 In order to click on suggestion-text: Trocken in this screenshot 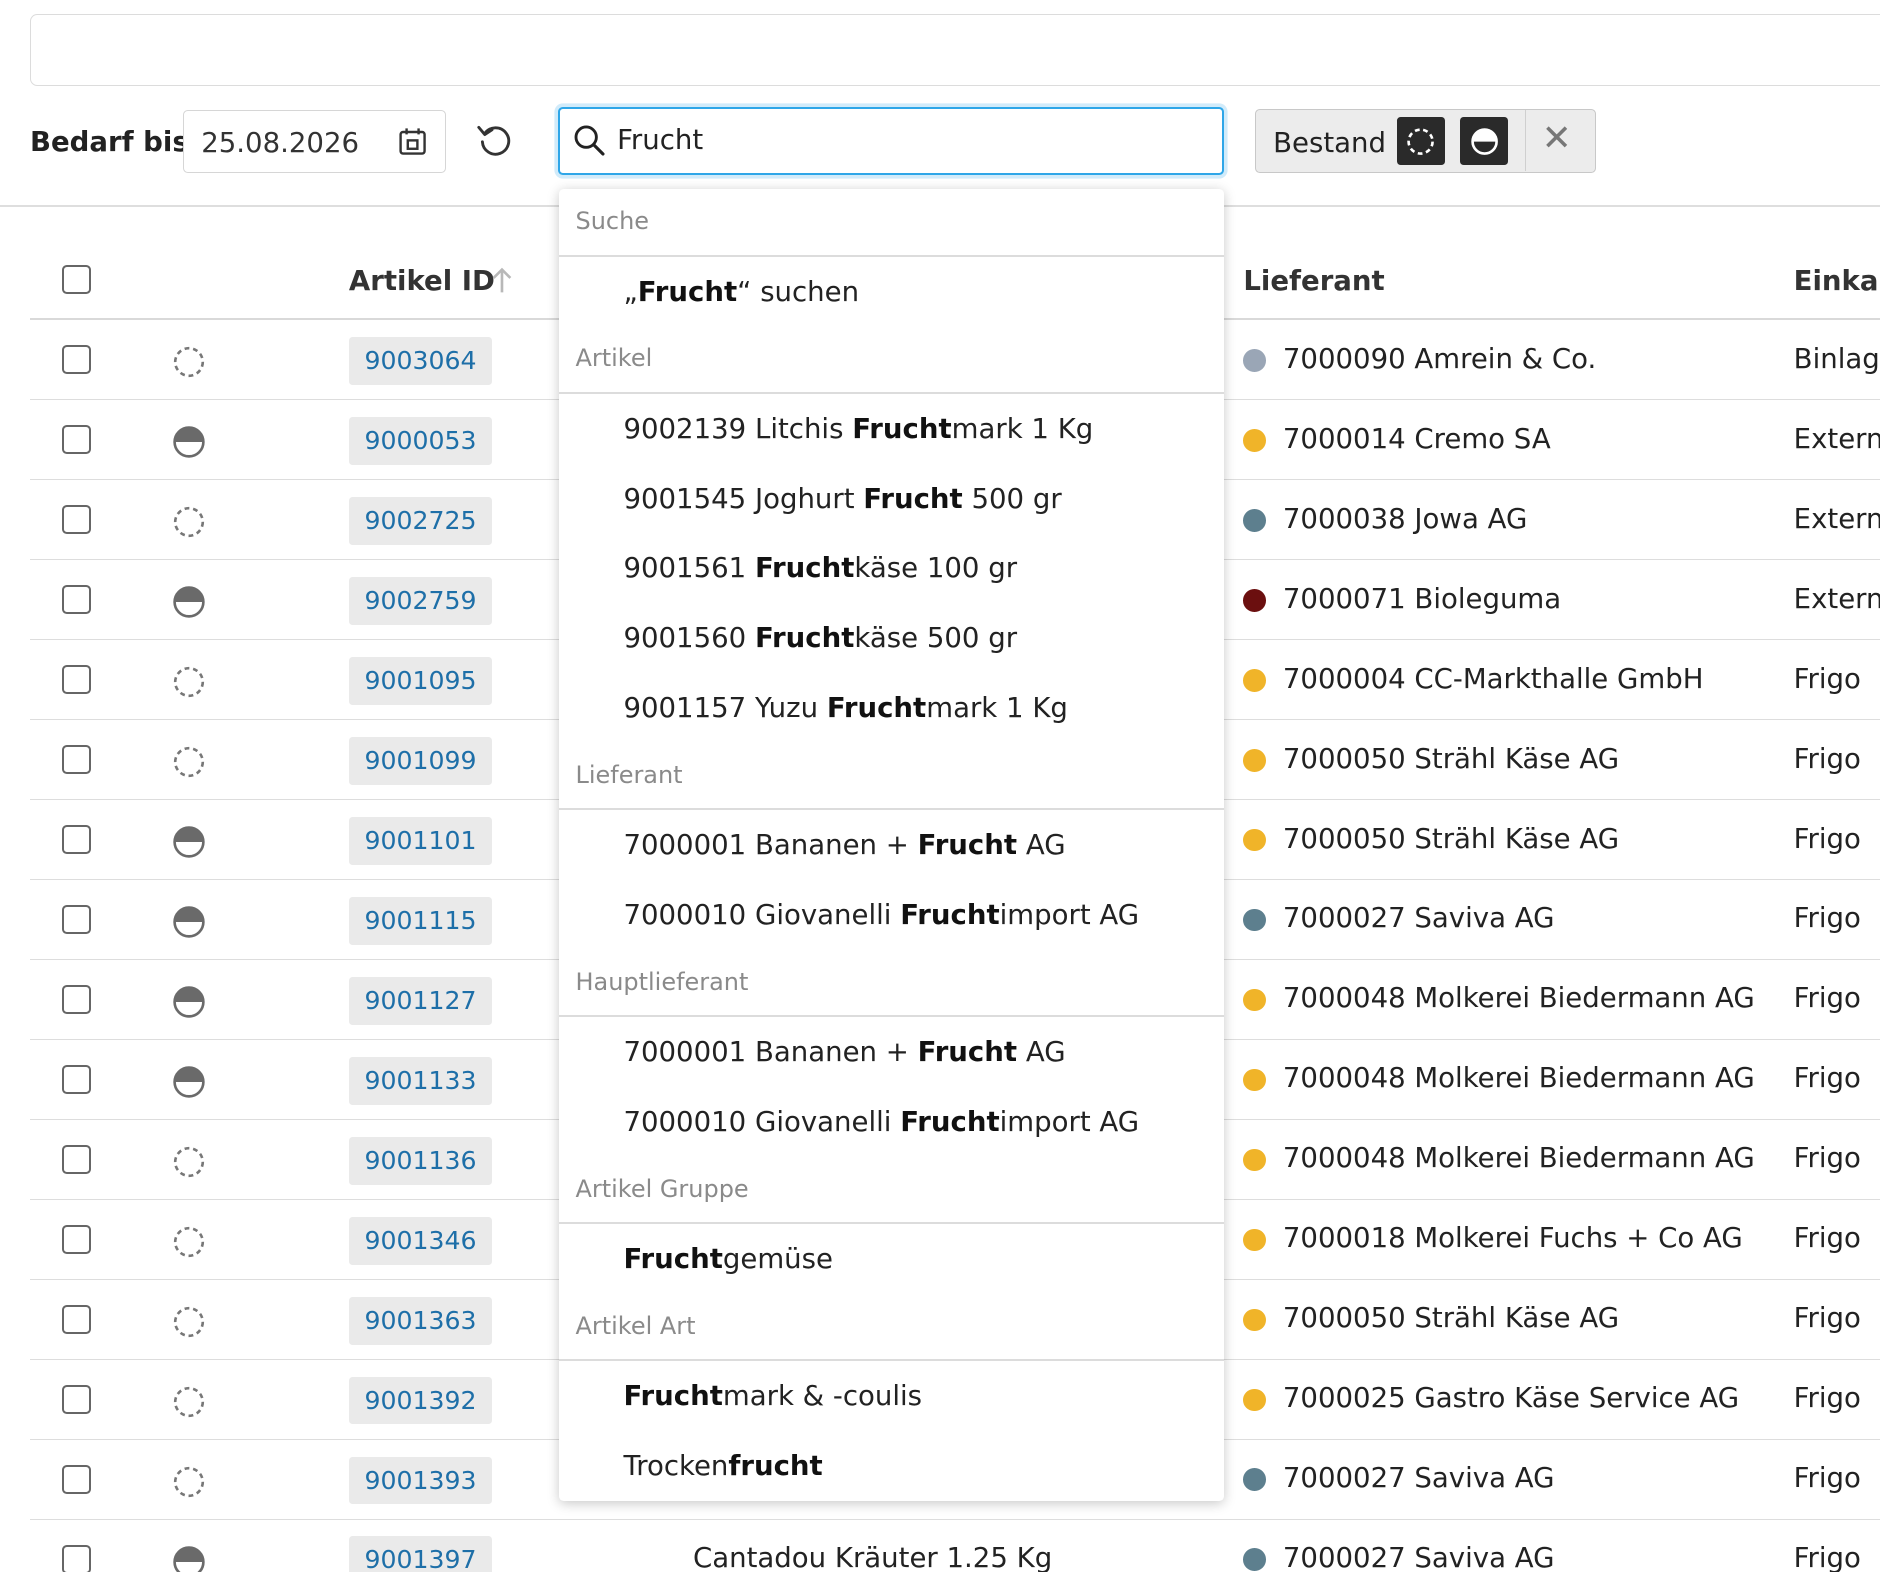, I will do `click(676, 1466)`.